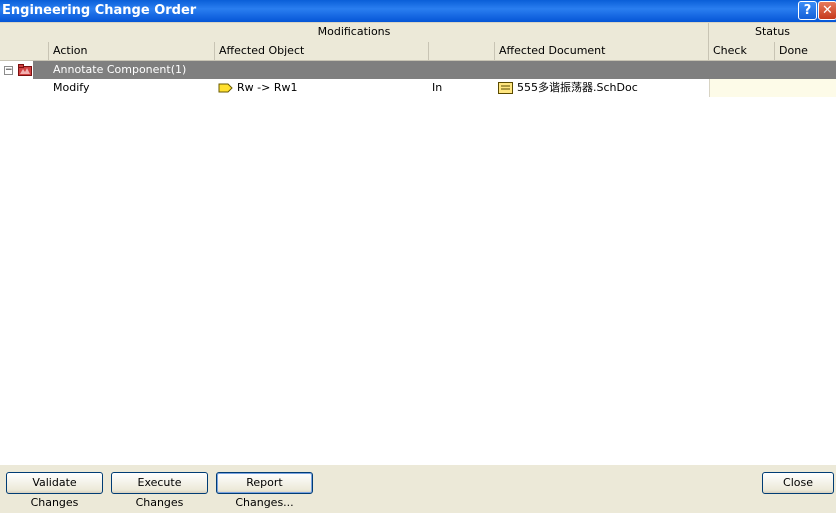 Image resolution: width=836 pixels, height=513 pixels. What do you see at coordinates (99, 10) in the screenshot?
I see `window-title: Engineering Change Order` at bounding box center [99, 10].